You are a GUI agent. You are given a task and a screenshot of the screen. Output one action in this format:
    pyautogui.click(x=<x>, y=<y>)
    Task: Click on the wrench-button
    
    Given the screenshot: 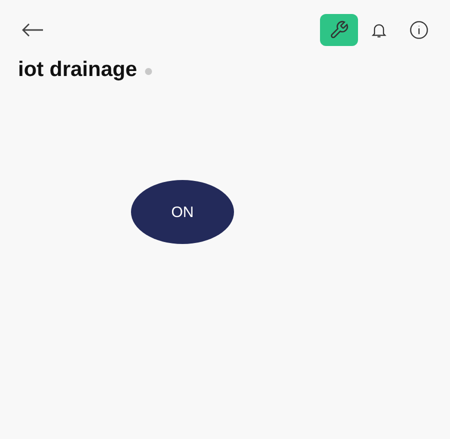 What is the action you would take?
    pyautogui.click(x=339, y=30)
    